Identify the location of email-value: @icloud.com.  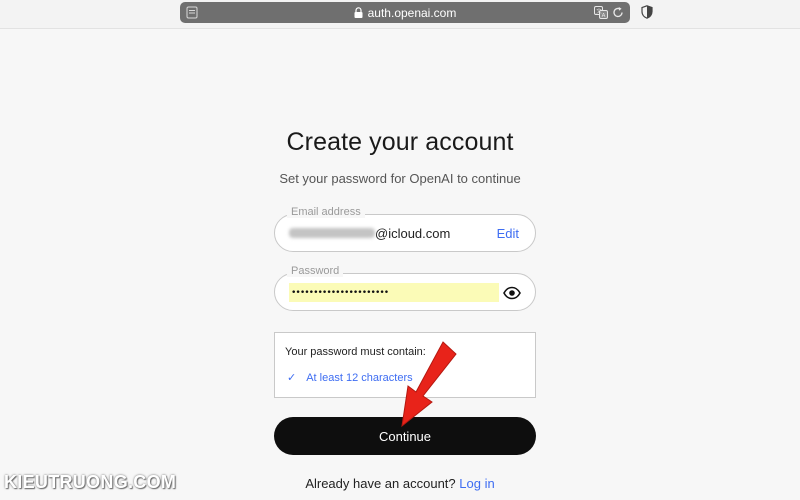
(413, 233).